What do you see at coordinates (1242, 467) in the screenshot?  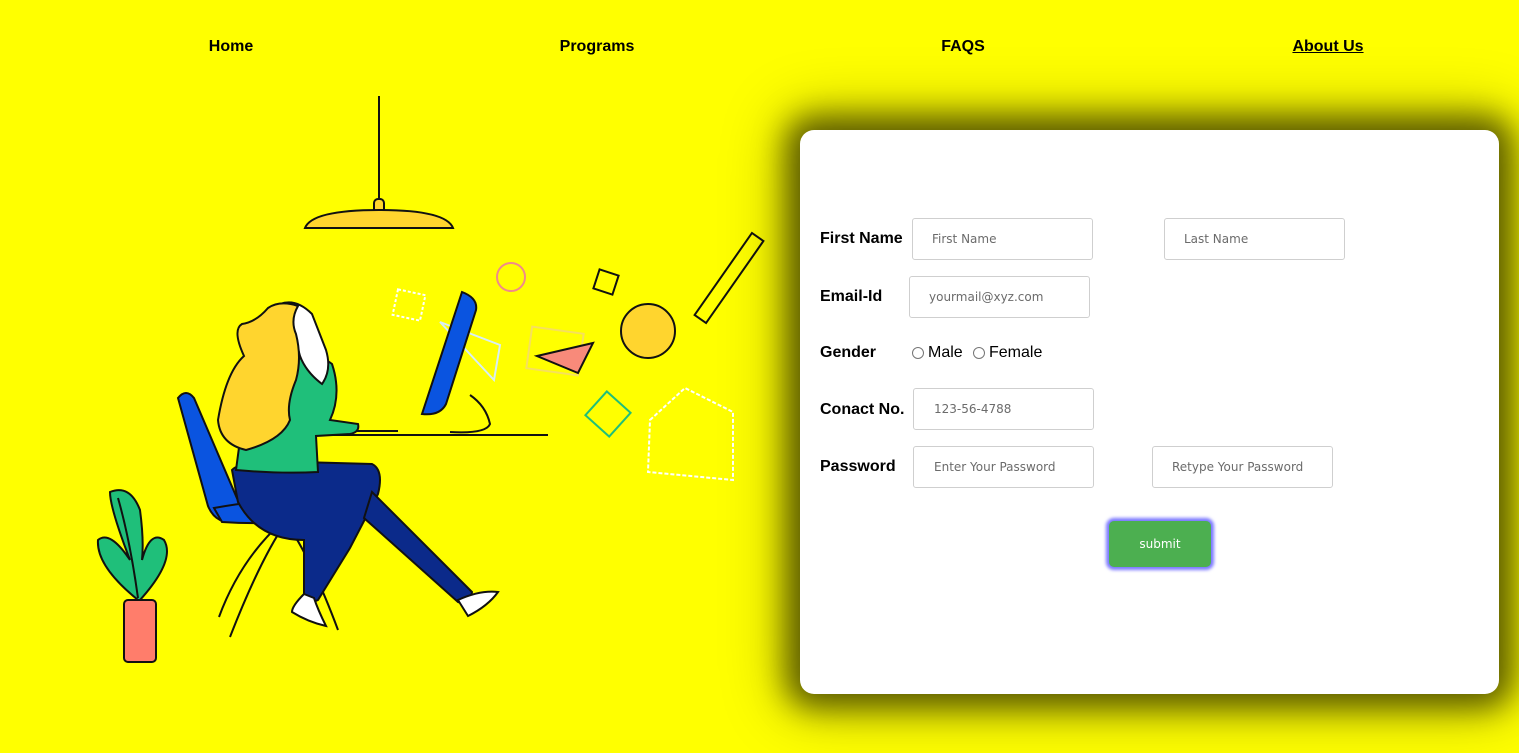 I see `retype-password-input` at bounding box center [1242, 467].